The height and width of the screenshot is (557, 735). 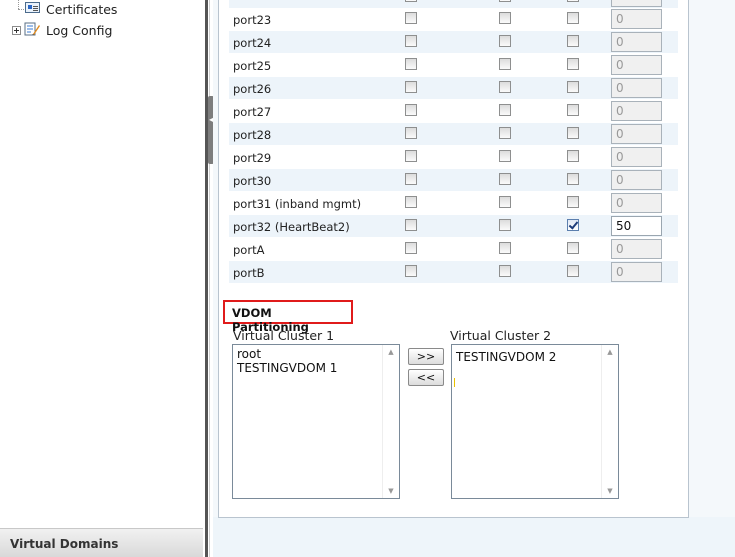 What do you see at coordinates (453, 65) in the screenshot?
I see `table-row: port25 0` at bounding box center [453, 65].